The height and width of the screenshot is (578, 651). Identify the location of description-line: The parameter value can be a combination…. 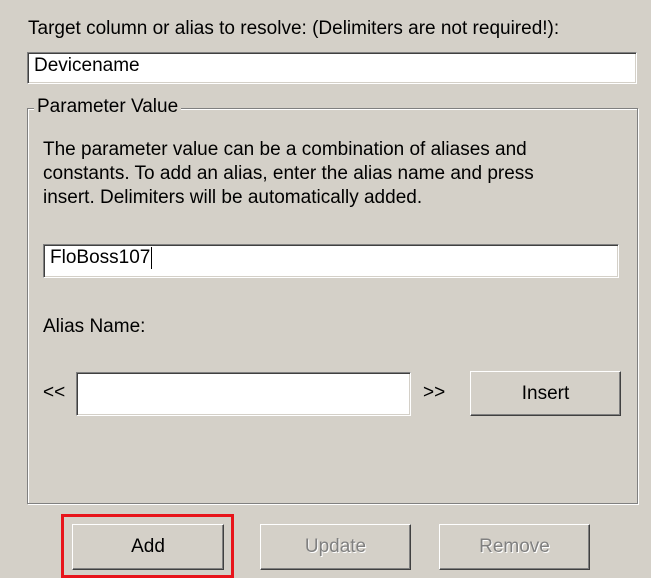
(285, 149).